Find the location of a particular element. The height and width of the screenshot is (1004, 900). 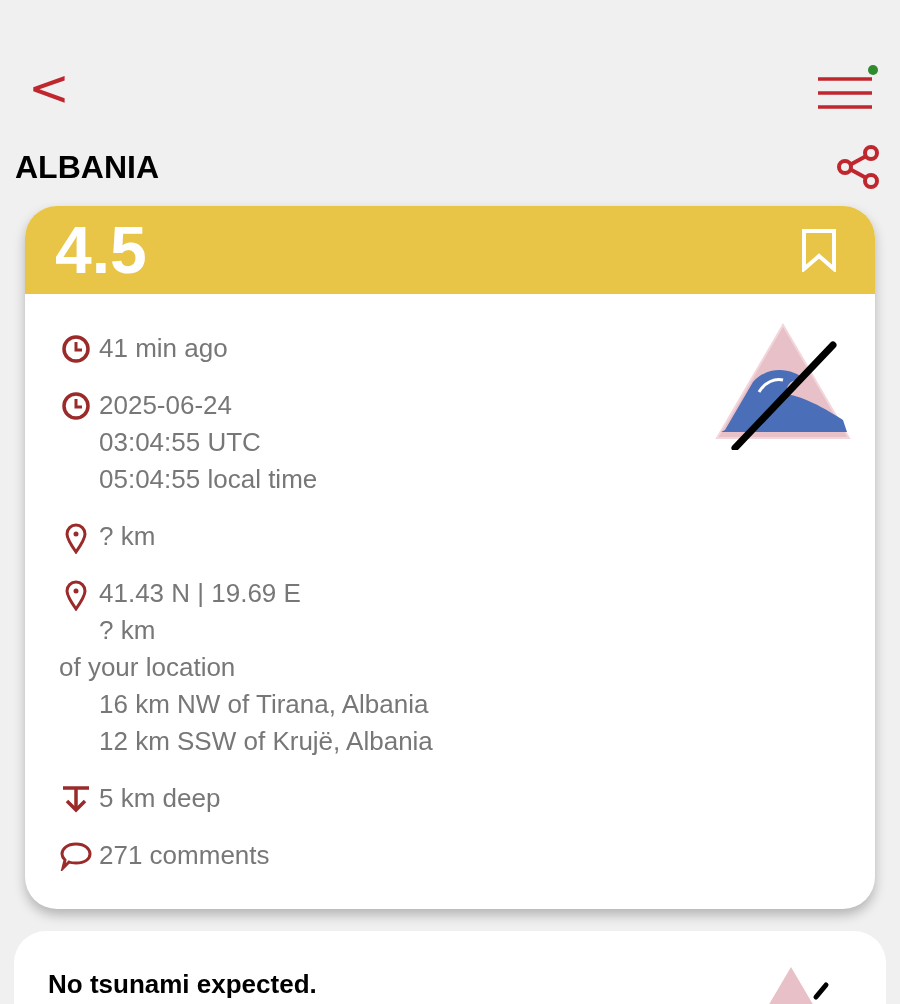

detail-text: 41.43 N | 19.69 E is located at coordinates (200, 593).